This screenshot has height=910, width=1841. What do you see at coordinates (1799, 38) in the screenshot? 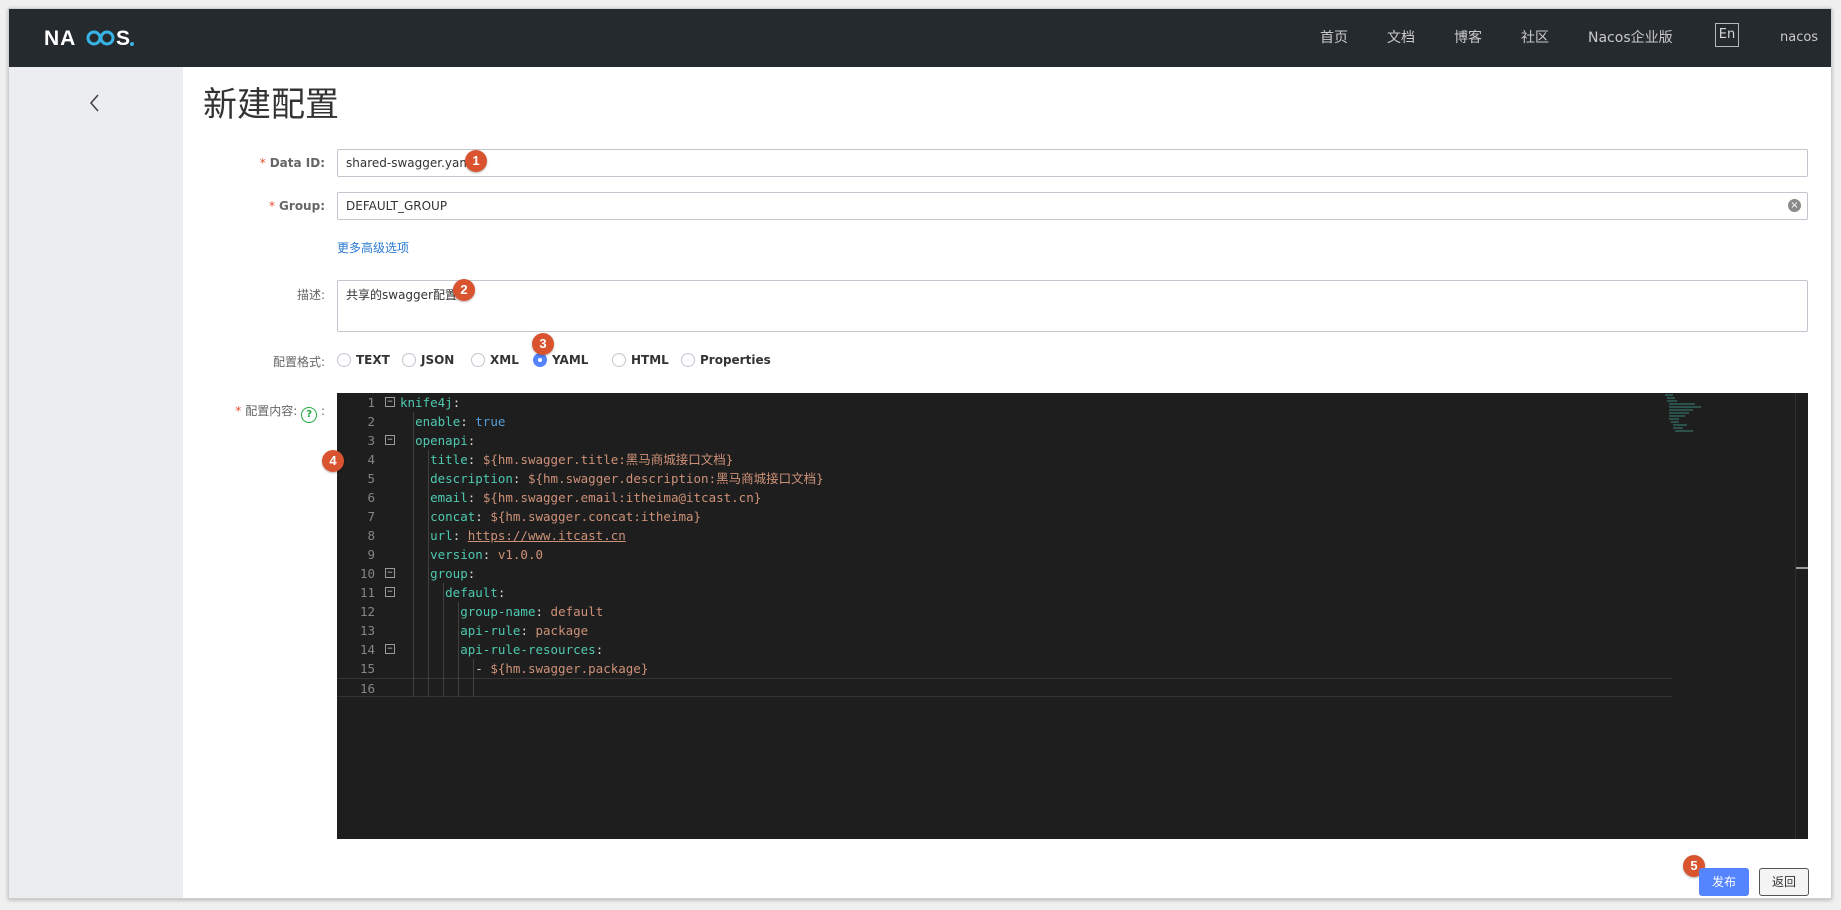
I see `user-menu: nacos` at bounding box center [1799, 38].